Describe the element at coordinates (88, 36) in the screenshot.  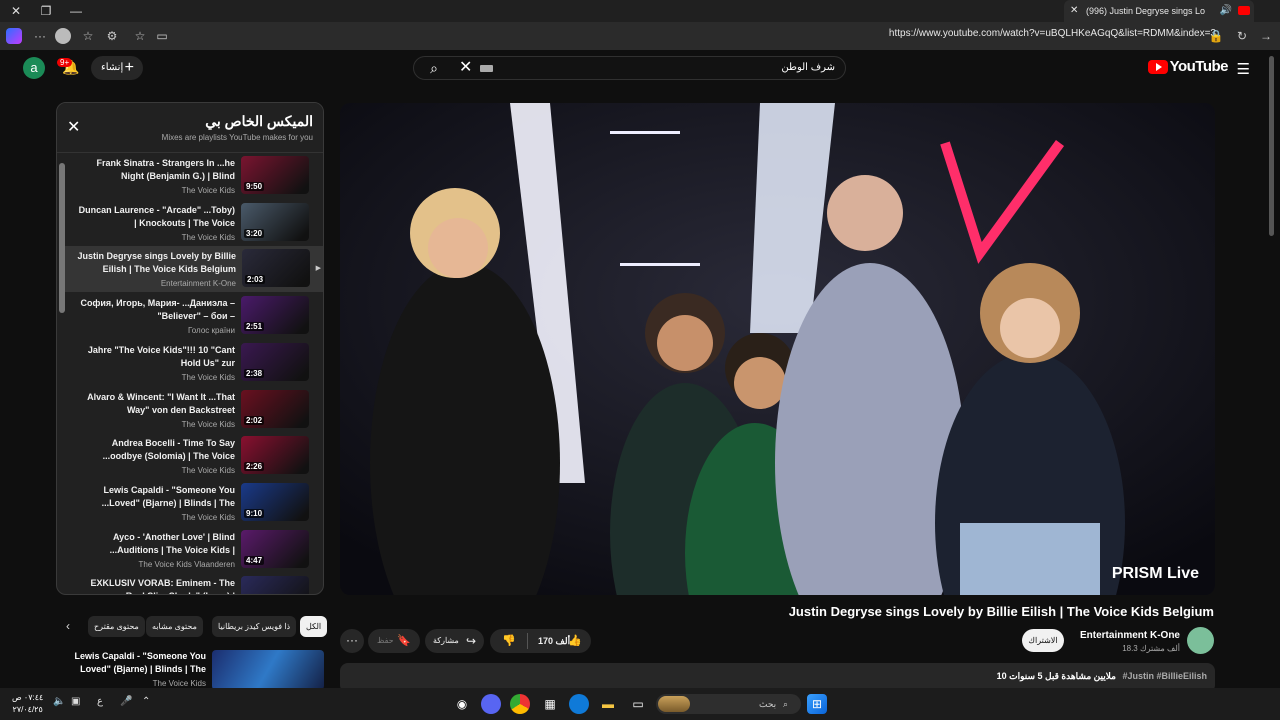
I see `favorites-icon: ☆` at that location.